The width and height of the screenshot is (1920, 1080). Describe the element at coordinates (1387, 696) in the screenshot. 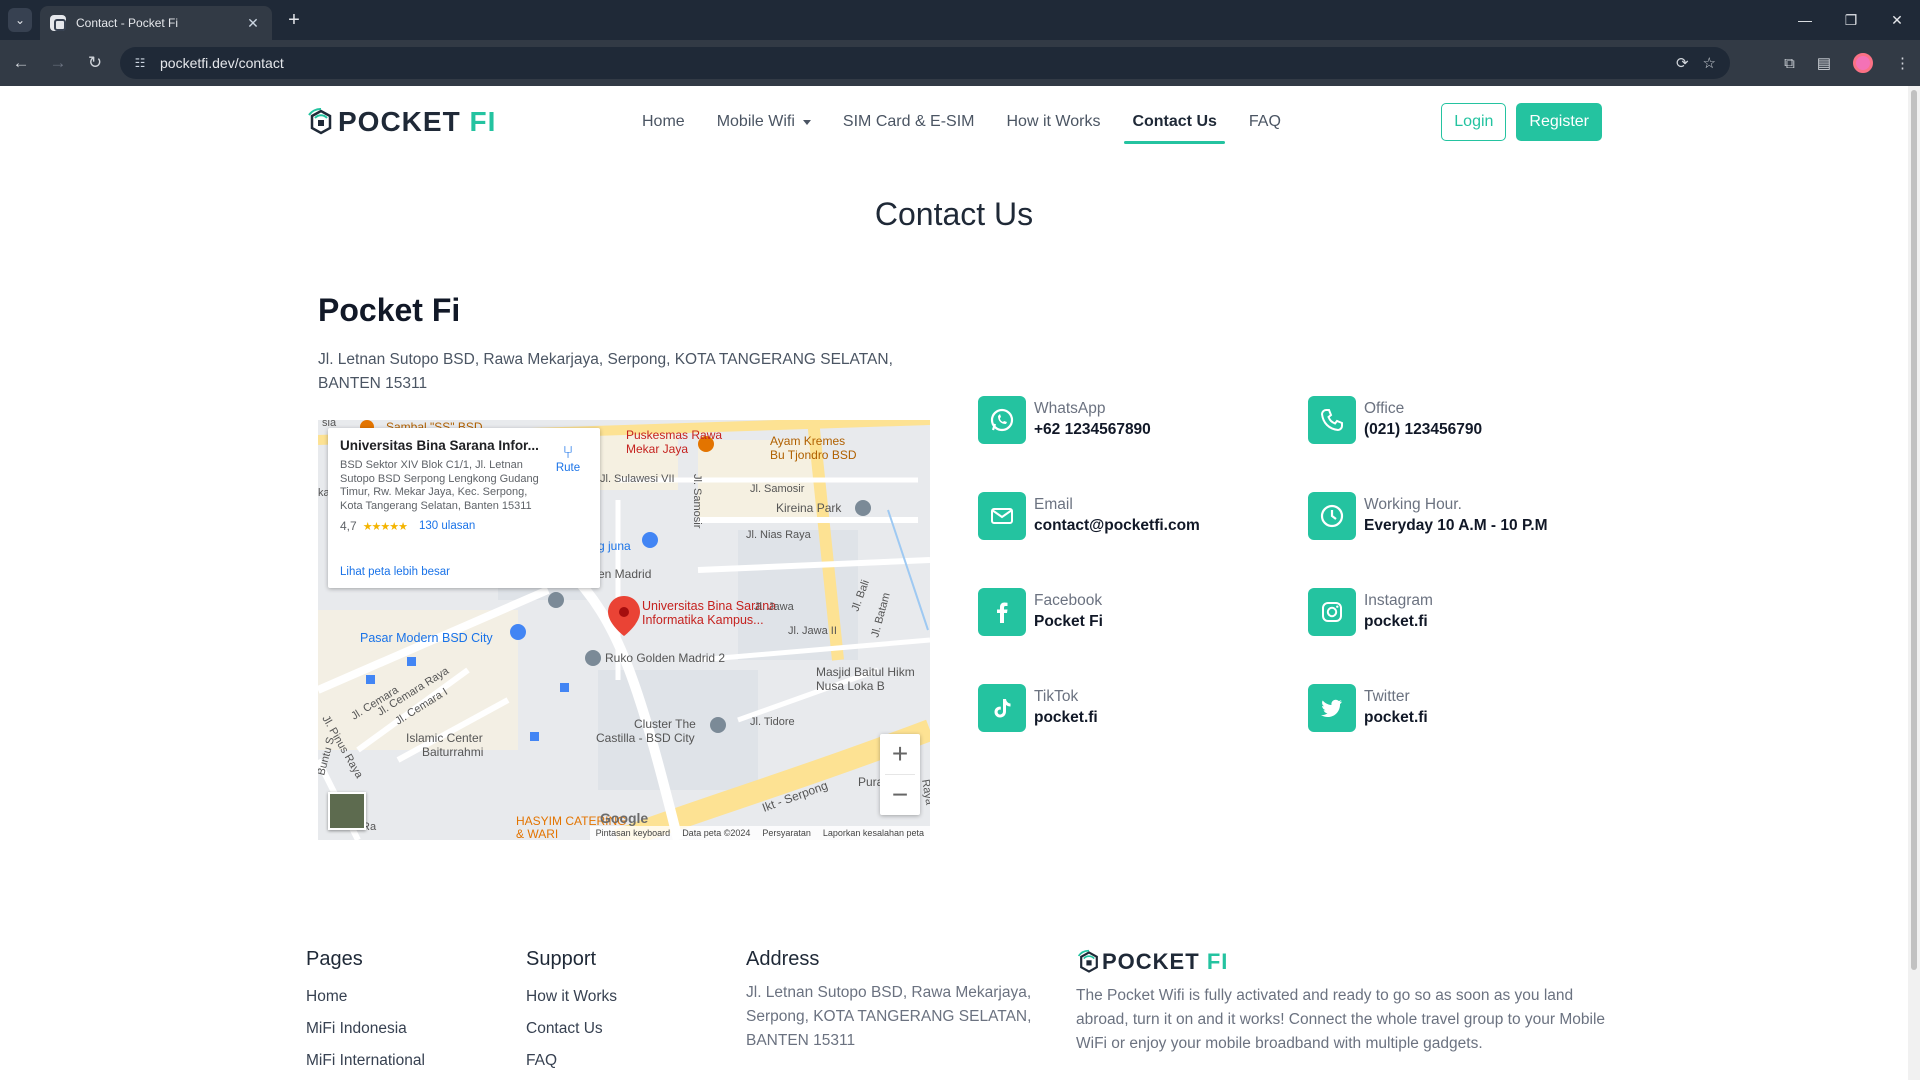

I see `contact-label: Twitter` at that location.